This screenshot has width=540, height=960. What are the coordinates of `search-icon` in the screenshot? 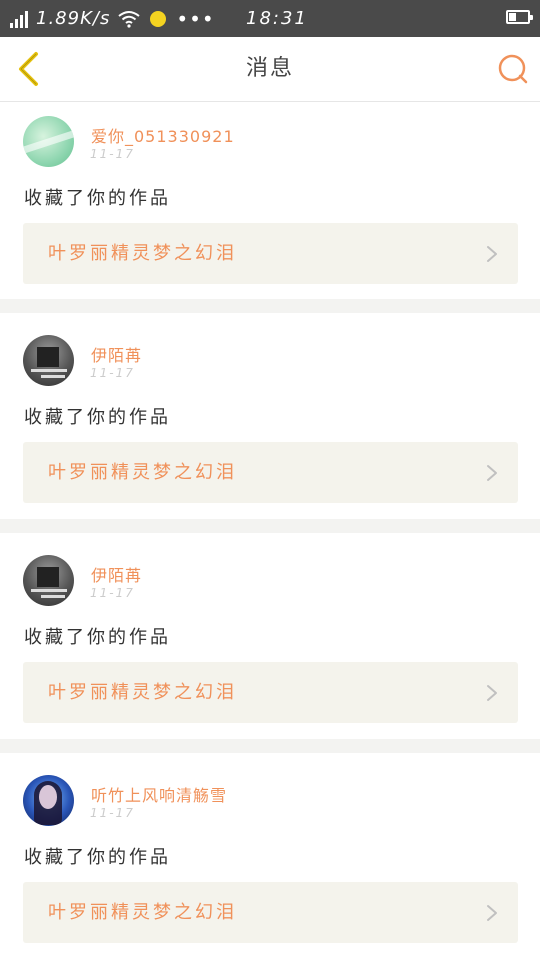 It's located at (513, 69).